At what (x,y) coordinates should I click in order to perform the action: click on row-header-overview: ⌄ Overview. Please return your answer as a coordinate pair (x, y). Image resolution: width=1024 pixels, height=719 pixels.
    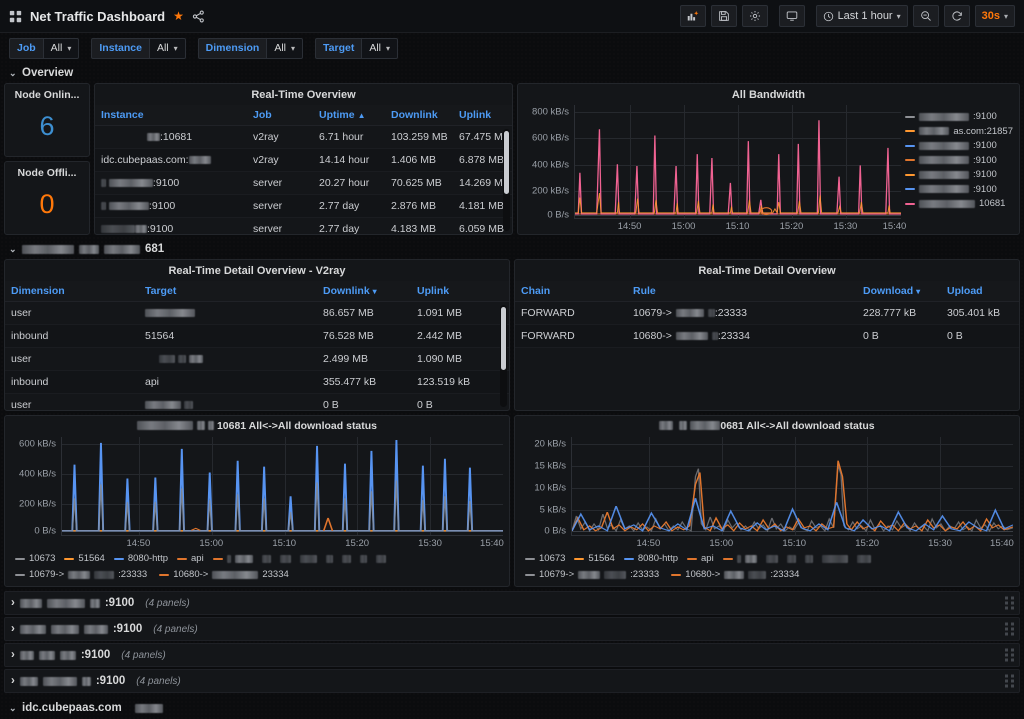
    Looking at the image, I should click on (512, 73).